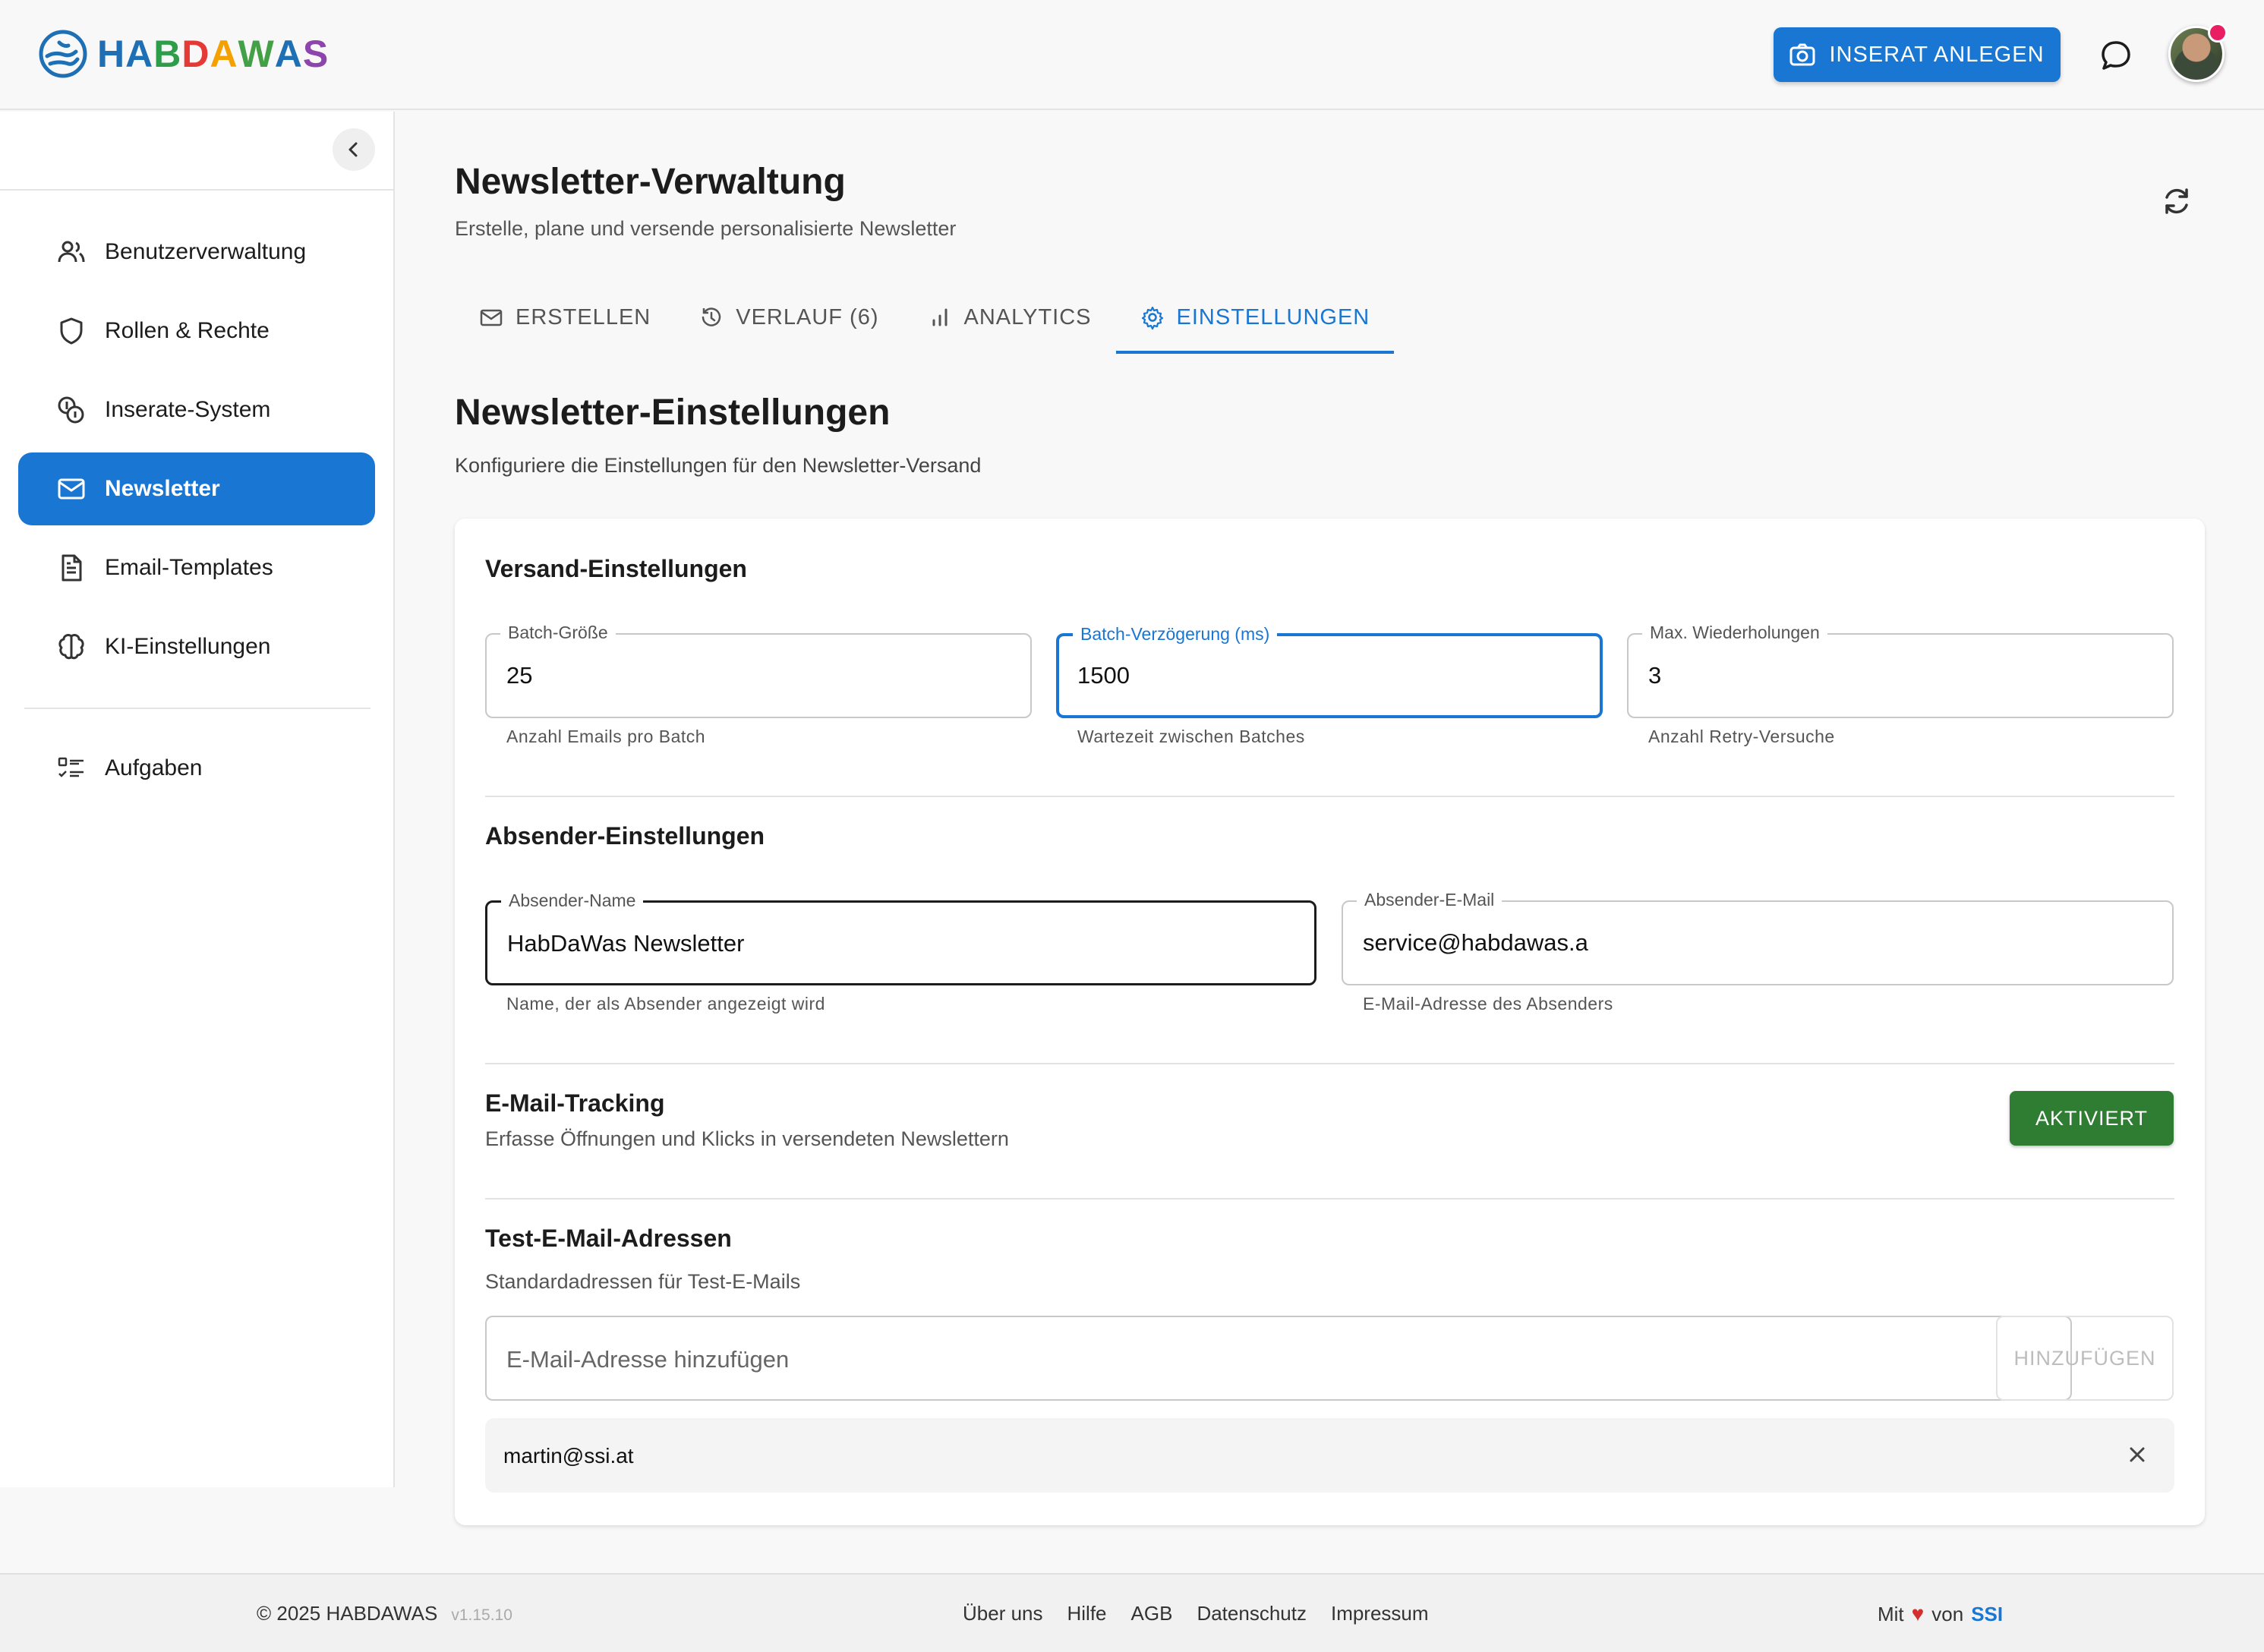 The width and height of the screenshot is (2264, 1652). What do you see at coordinates (72, 568) in the screenshot?
I see `document-icon` at bounding box center [72, 568].